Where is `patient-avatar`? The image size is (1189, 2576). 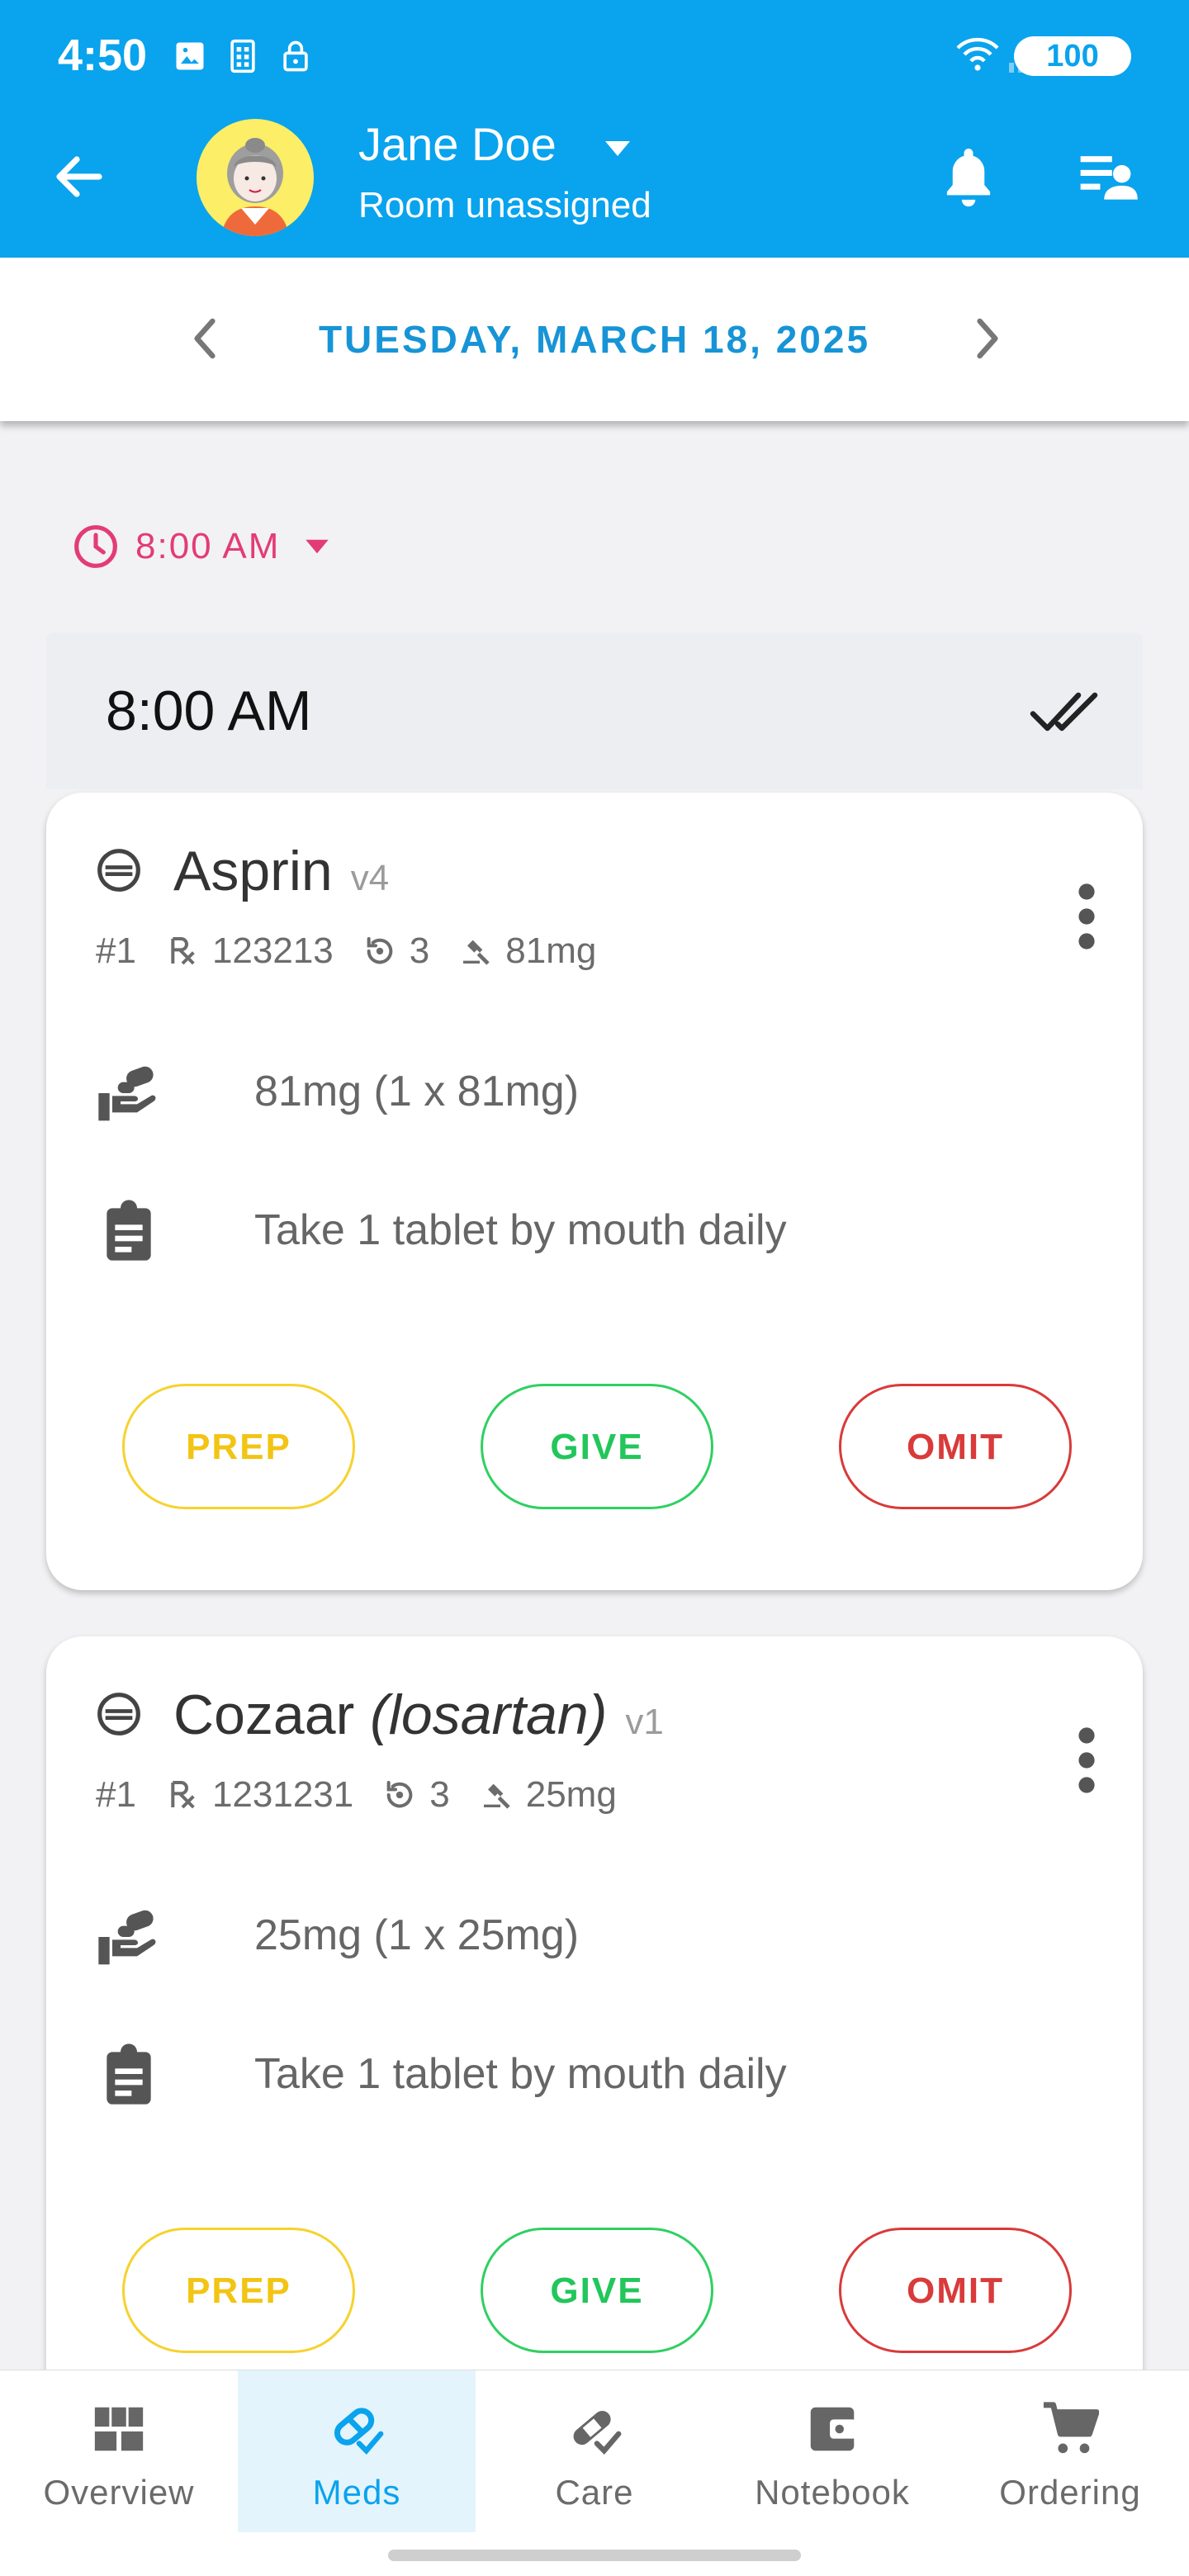 patient-avatar is located at coordinates (255, 177).